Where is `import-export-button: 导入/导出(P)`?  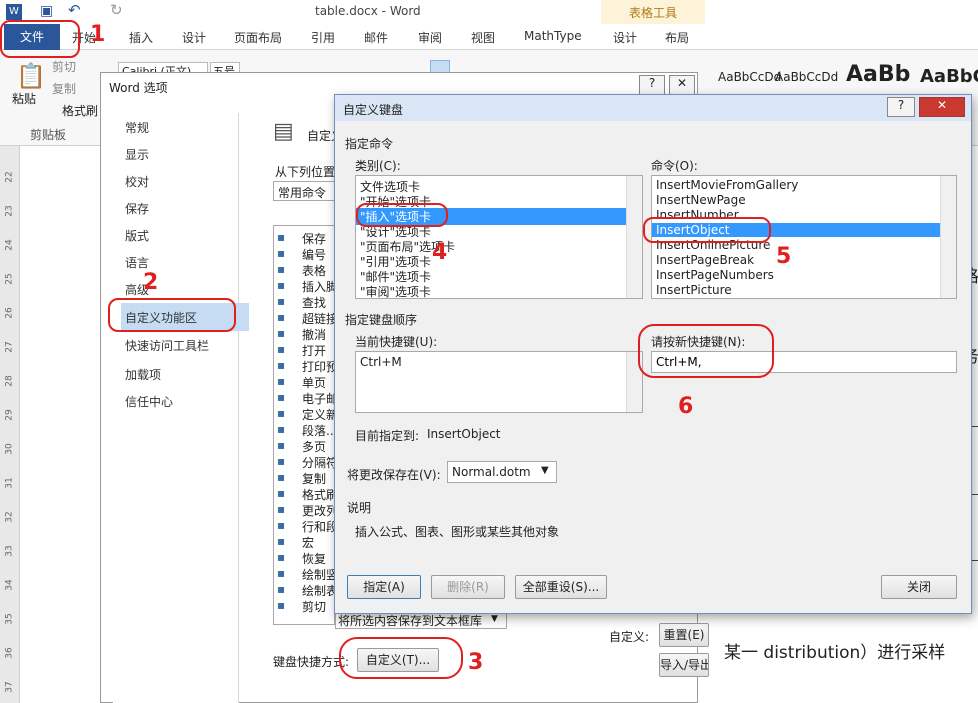 import-export-button: 导入/导出(P) is located at coordinates (684, 665).